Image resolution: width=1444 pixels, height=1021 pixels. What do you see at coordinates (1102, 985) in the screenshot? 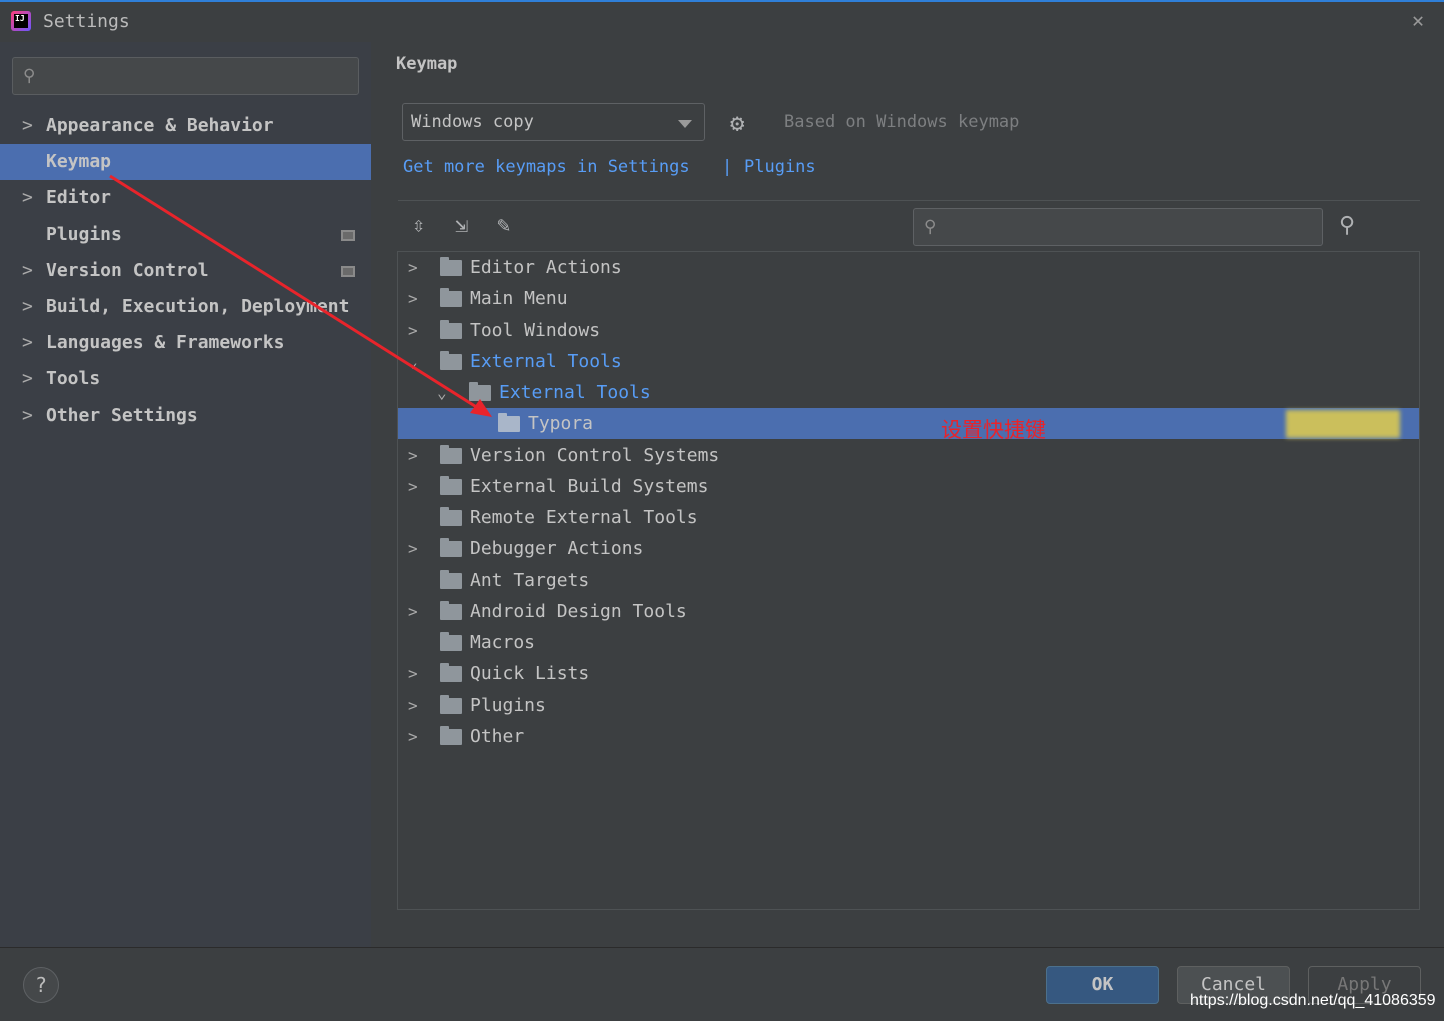
I see `ok-button: OK` at bounding box center [1102, 985].